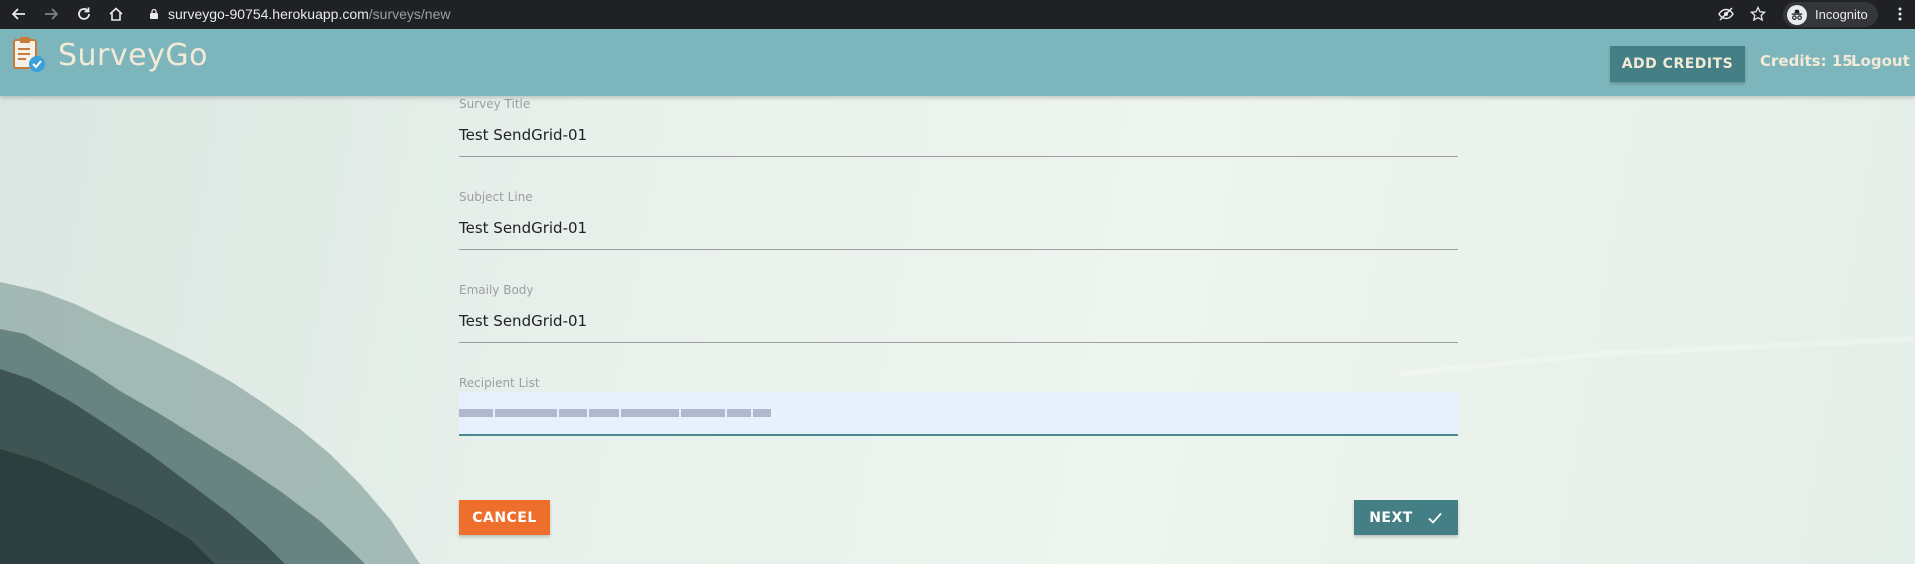  What do you see at coordinates (958, 321) in the screenshot?
I see `email-body-input: Test SendGrid-01` at bounding box center [958, 321].